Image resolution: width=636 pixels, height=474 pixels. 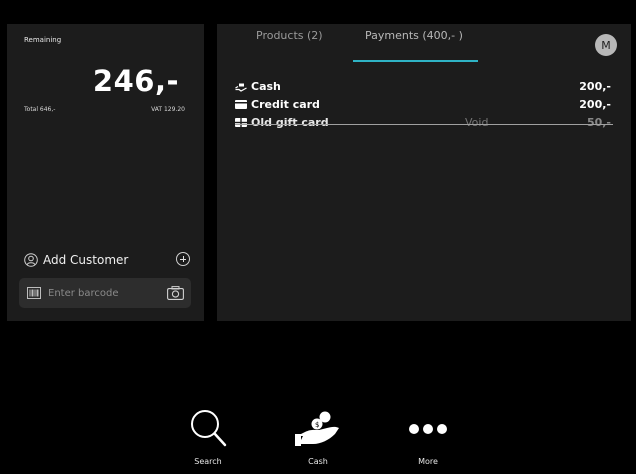 I want to click on active-tab-indicator, so click(x=415, y=61).